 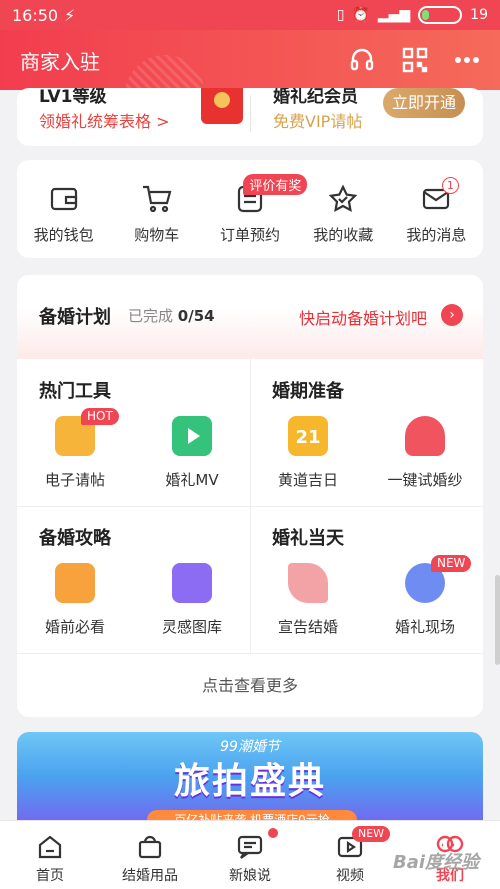 I want to click on message-count-badge: 1, so click(x=450, y=185).